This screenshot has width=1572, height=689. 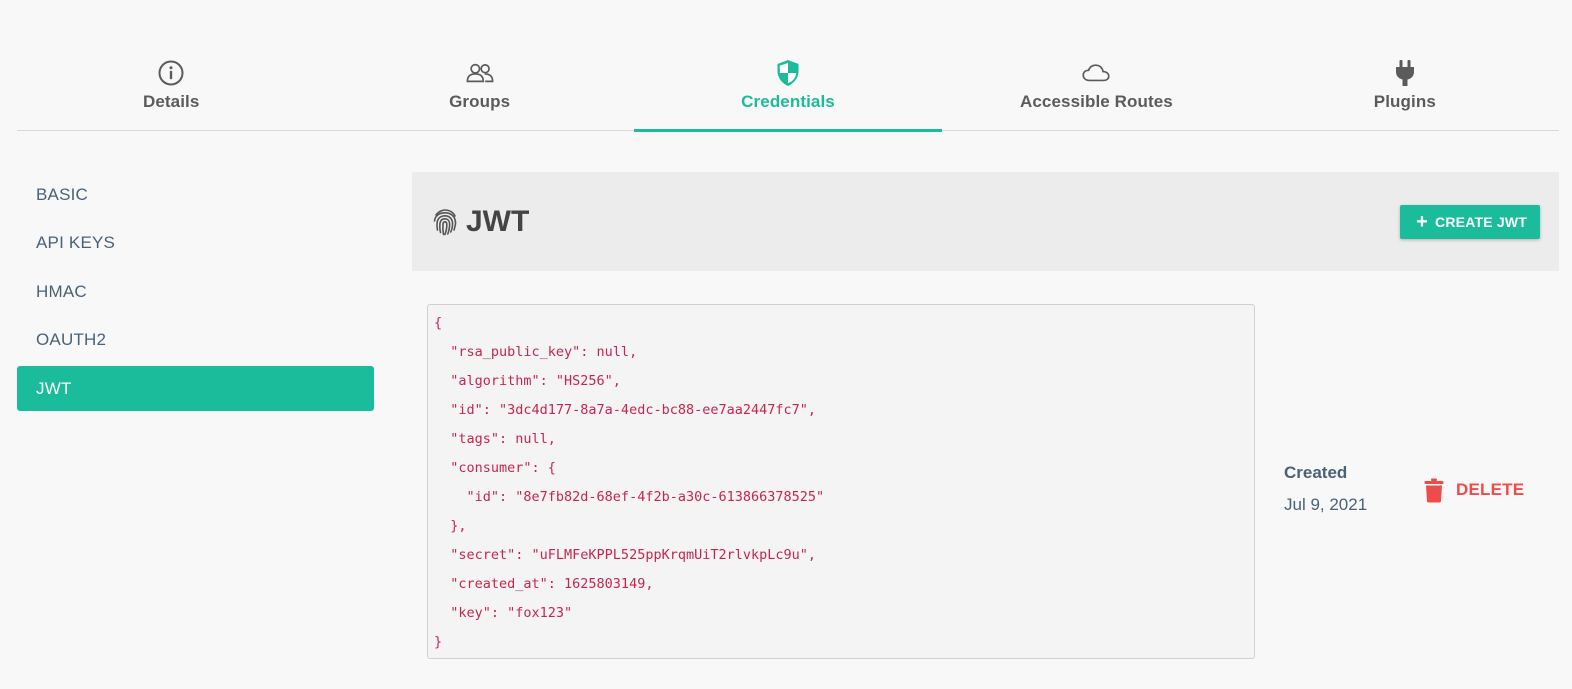 I want to click on tab-label: Details, so click(x=171, y=101).